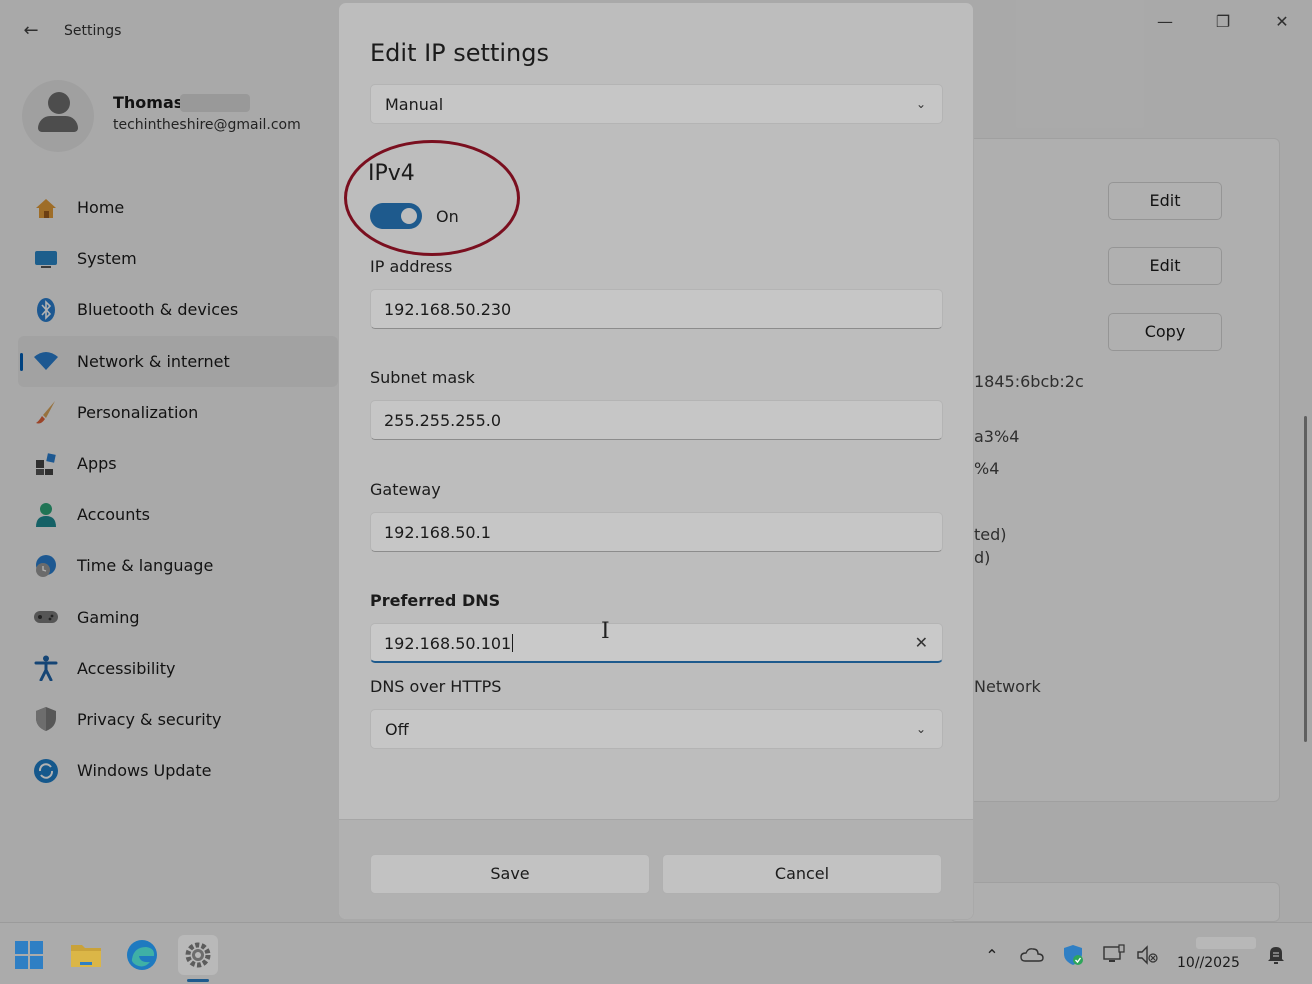  I want to click on network-status-icon, so click(1114, 955).